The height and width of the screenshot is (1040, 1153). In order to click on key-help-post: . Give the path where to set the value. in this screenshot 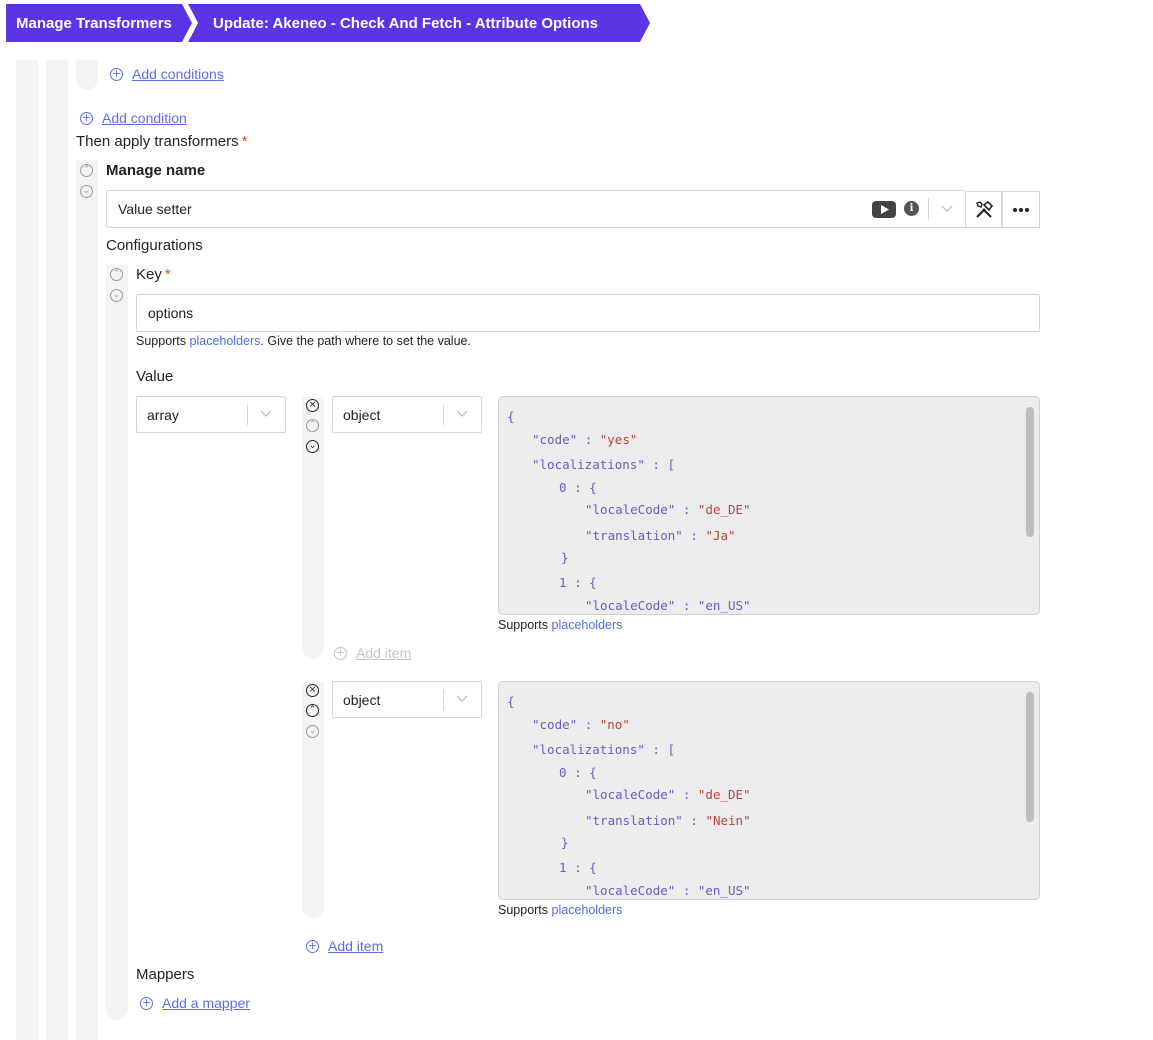, I will do `click(365, 341)`.